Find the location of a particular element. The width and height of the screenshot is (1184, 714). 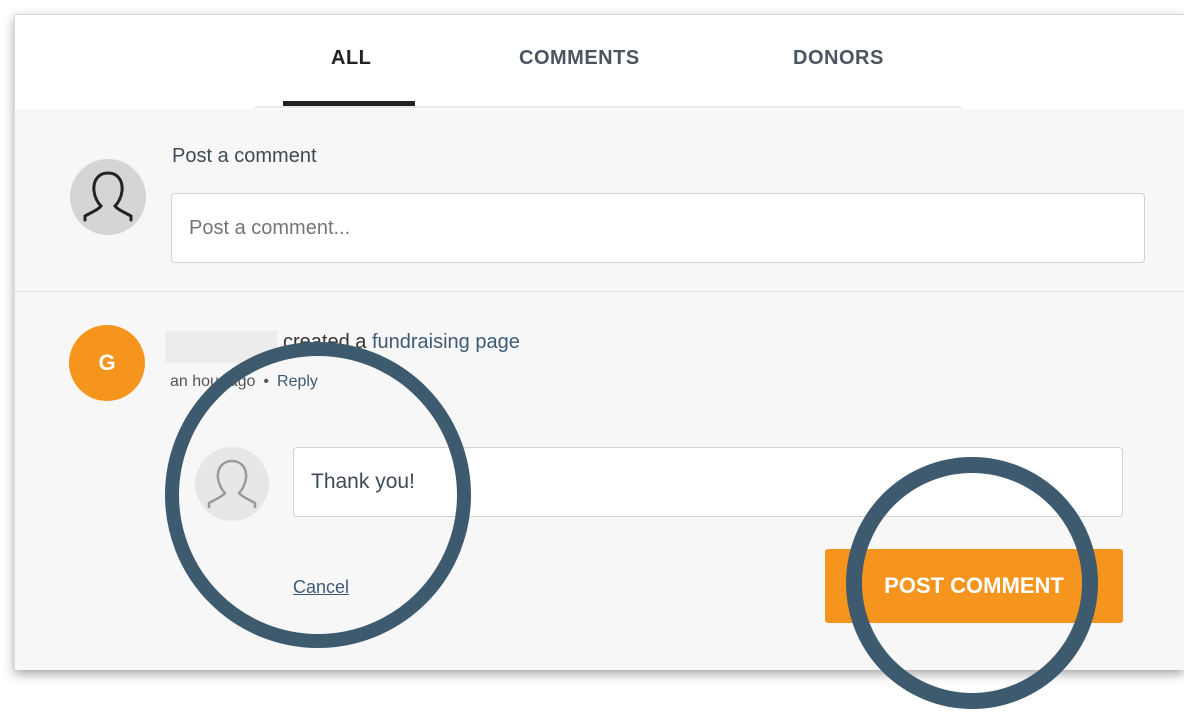

user-avatar is located at coordinates (108, 197).